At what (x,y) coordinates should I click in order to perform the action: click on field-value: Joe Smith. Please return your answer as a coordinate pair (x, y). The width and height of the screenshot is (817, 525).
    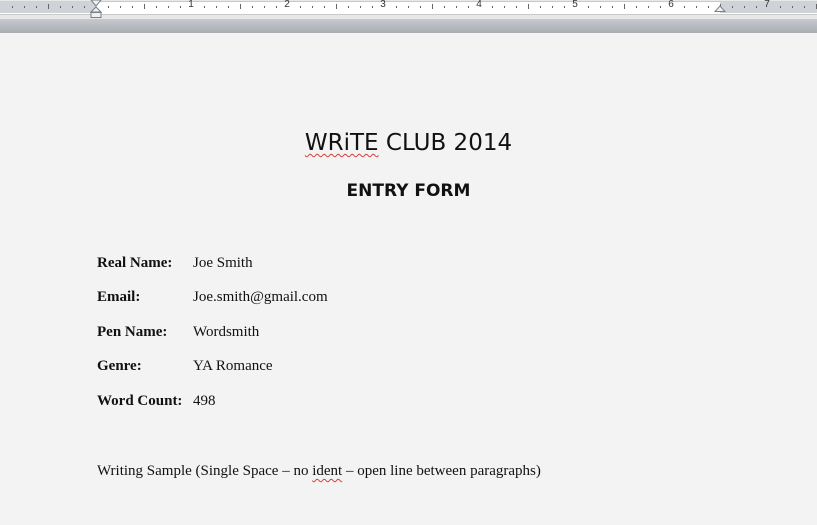
    Looking at the image, I should click on (223, 263).